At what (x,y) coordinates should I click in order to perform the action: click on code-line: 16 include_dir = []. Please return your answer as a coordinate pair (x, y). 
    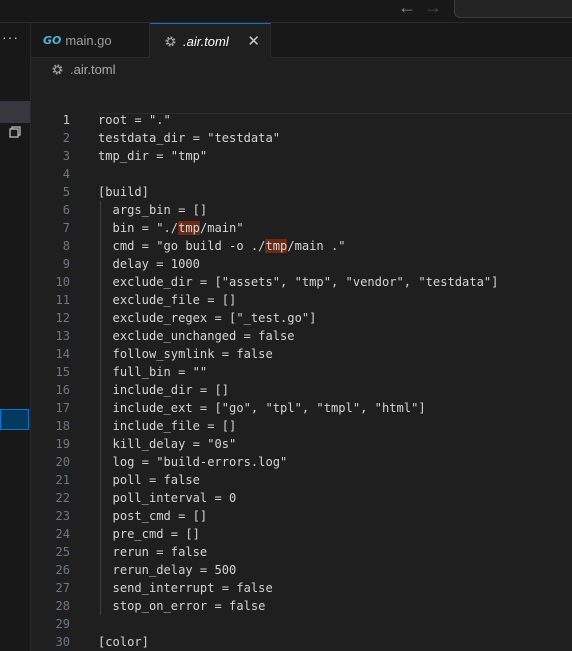
    Looking at the image, I should click on (301, 390).